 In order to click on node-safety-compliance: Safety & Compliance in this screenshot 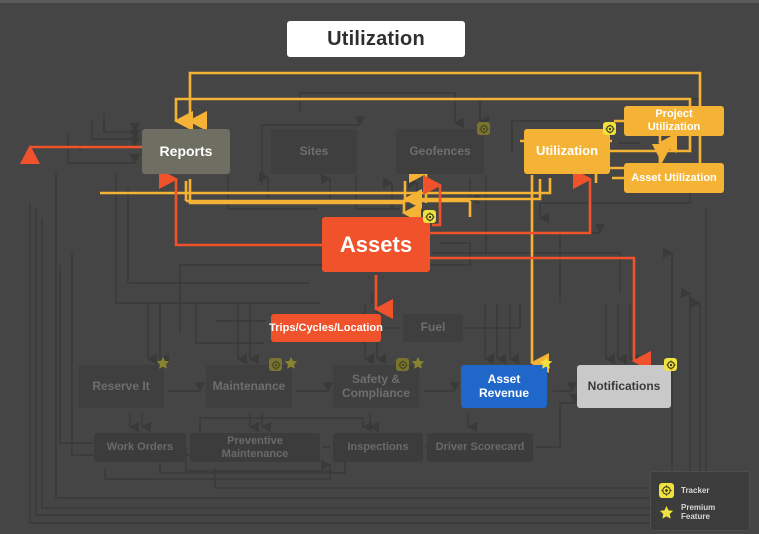, I will do `click(378, 382)`.